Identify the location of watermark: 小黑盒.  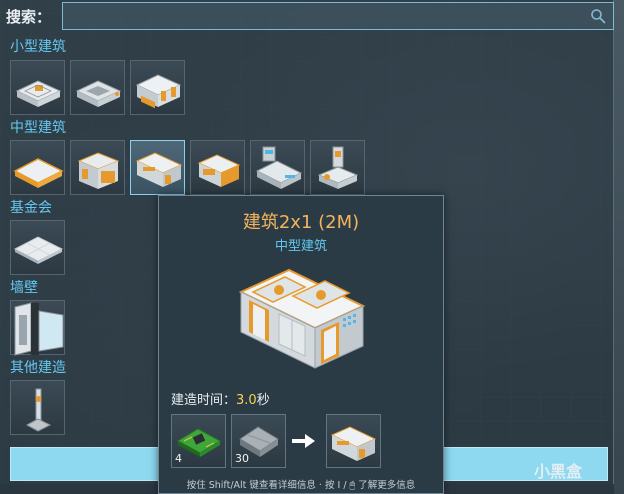
(558, 471).